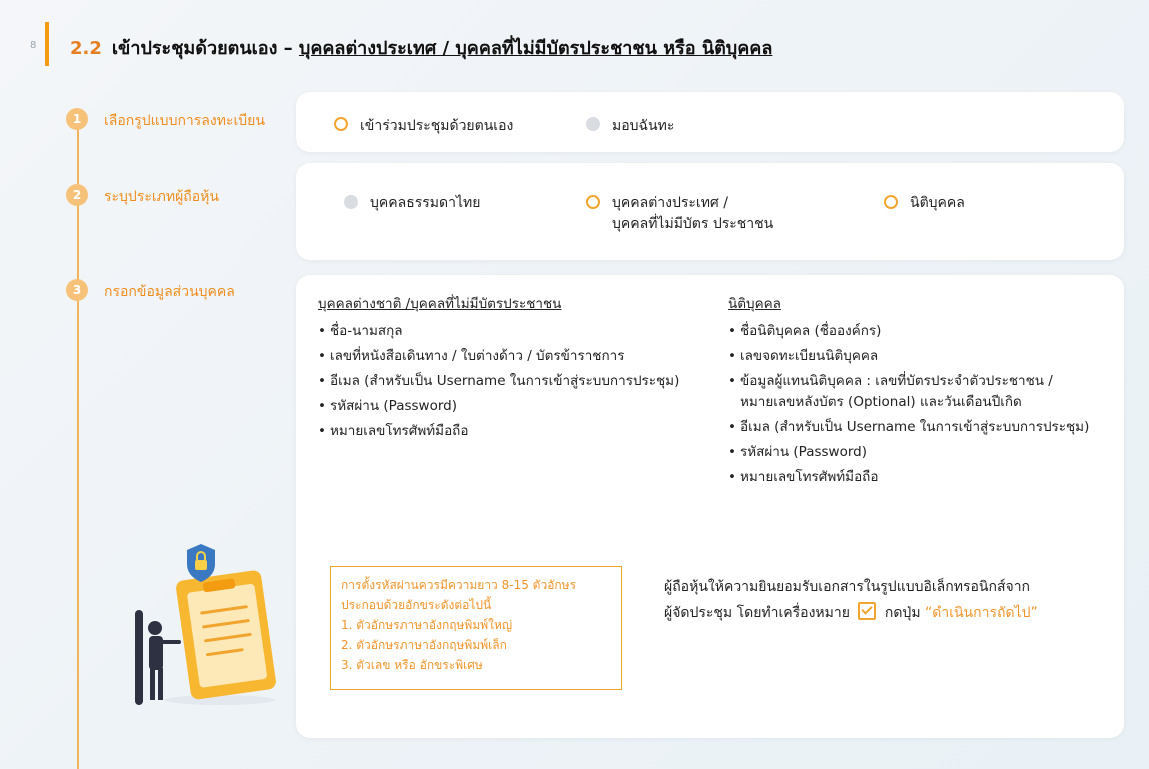 The width and height of the screenshot is (1149, 769). What do you see at coordinates (498, 431) in the screenshot?
I see `foreign-item: หมายเลขโทรศัพท์มือถือ` at bounding box center [498, 431].